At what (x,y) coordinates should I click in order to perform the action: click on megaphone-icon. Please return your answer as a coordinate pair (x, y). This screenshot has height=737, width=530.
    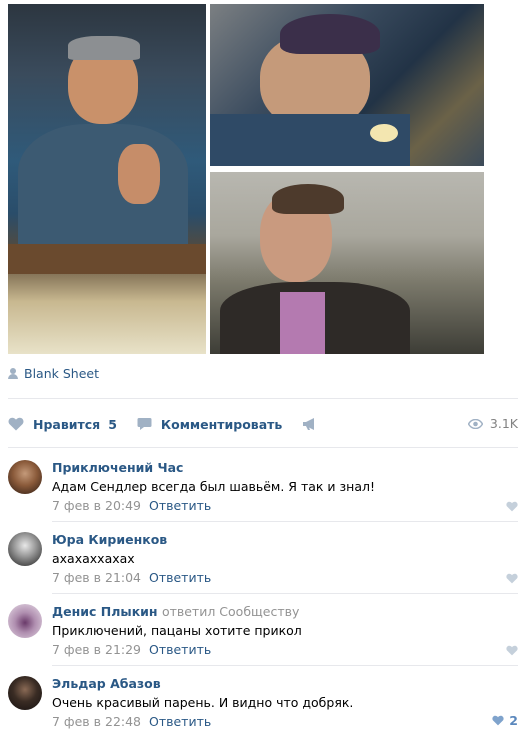
    Looking at the image, I should click on (310, 424).